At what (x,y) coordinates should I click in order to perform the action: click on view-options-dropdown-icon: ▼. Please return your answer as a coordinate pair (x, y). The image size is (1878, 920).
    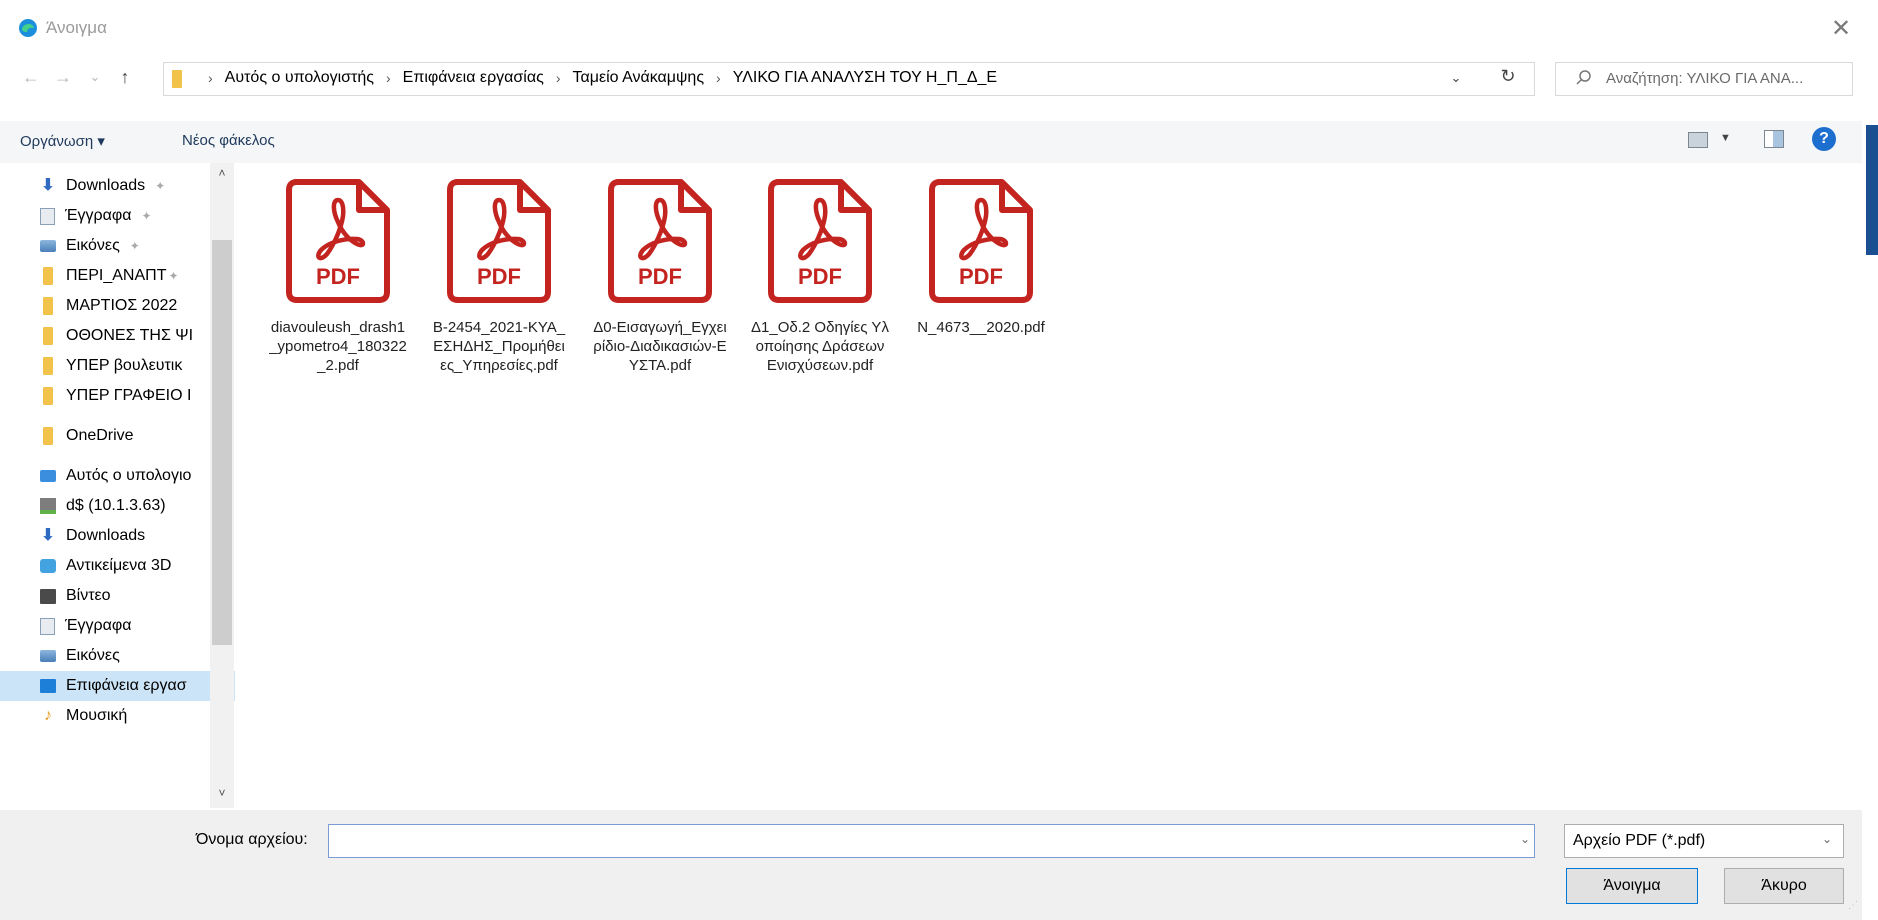
    Looking at the image, I should click on (1725, 138).